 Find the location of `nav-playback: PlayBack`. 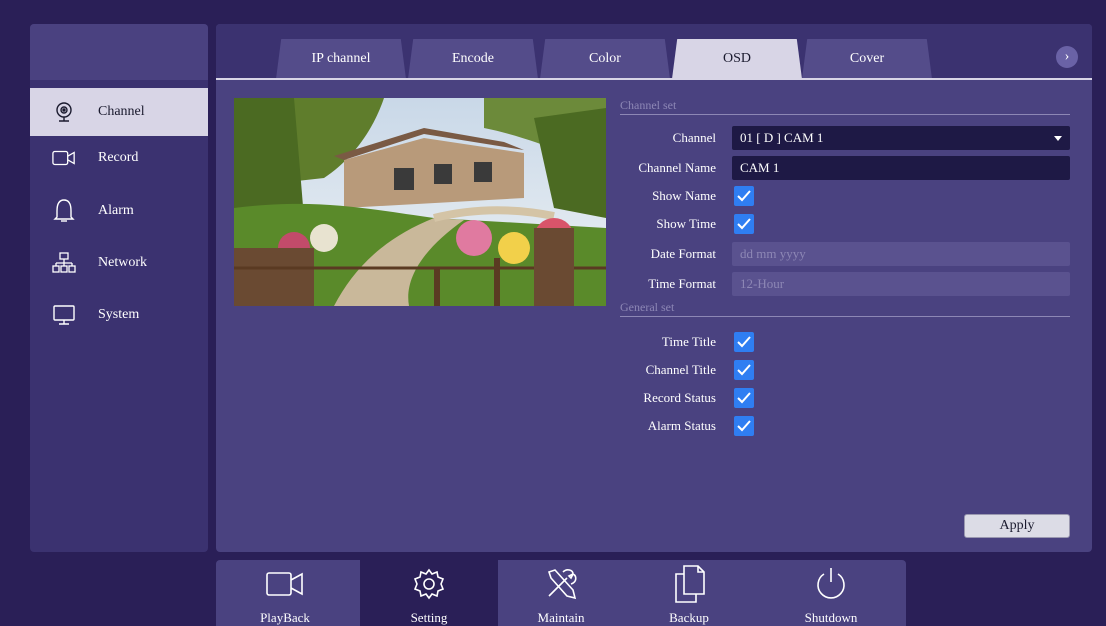

nav-playback: PlayBack is located at coordinates (285, 593).